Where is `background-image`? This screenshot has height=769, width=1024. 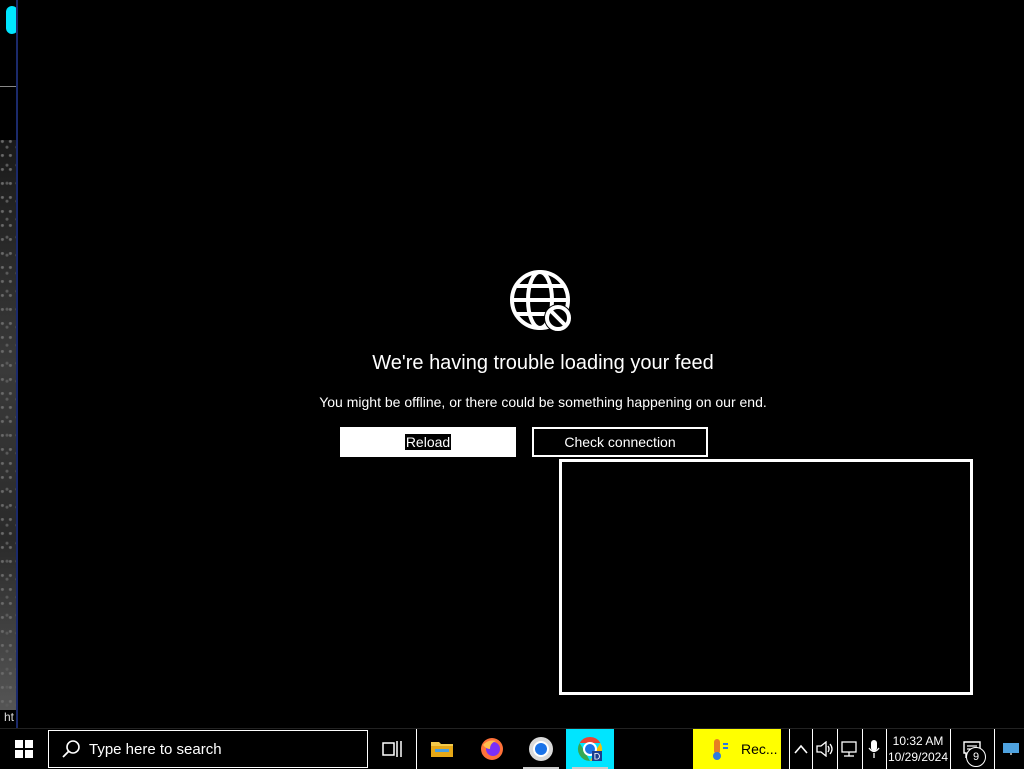
background-image is located at coordinates (8, 425).